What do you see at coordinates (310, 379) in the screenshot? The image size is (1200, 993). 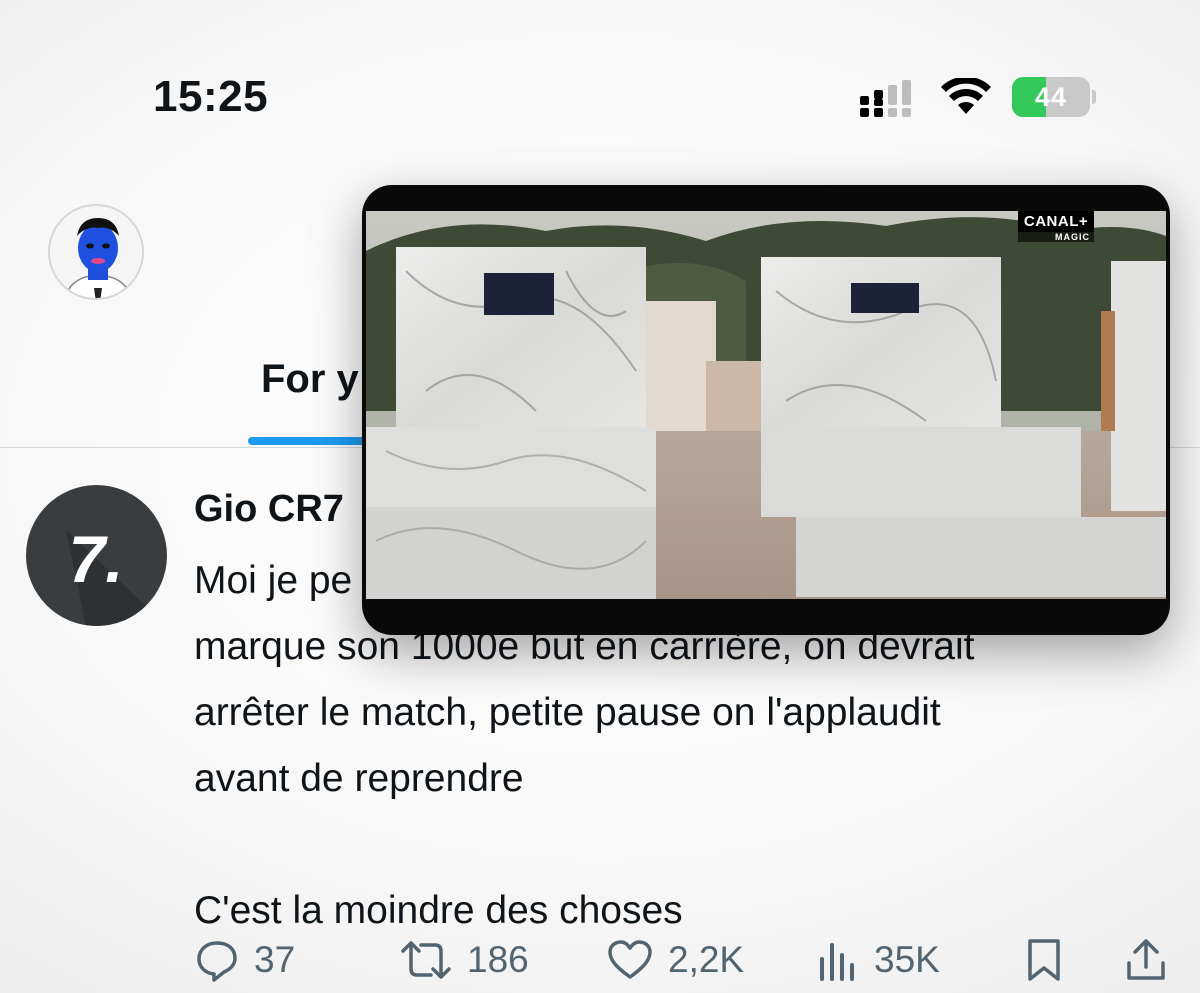 I see `tab-for-you: For y` at bounding box center [310, 379].